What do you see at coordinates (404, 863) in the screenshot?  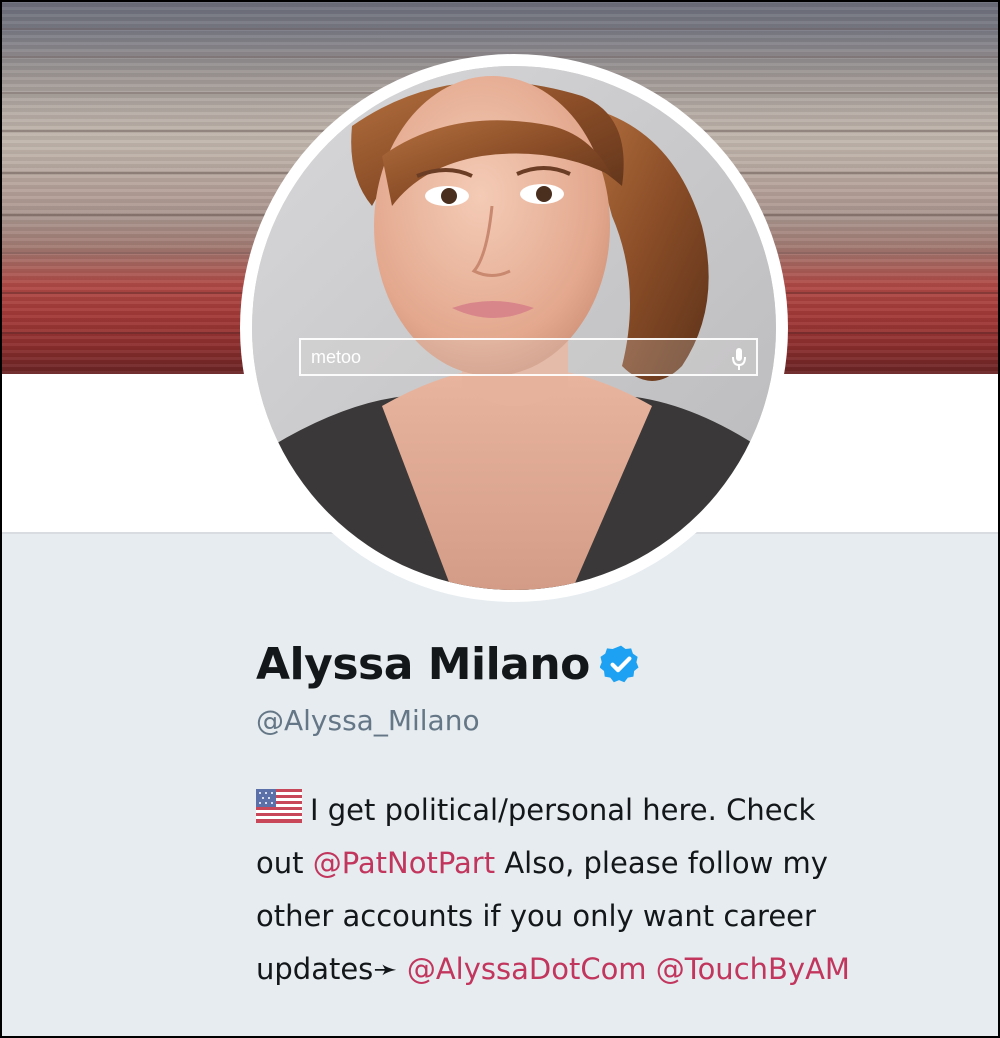 I see `mention-link-patnotpart: @PatNotPart` at bounding box center [404, 863].